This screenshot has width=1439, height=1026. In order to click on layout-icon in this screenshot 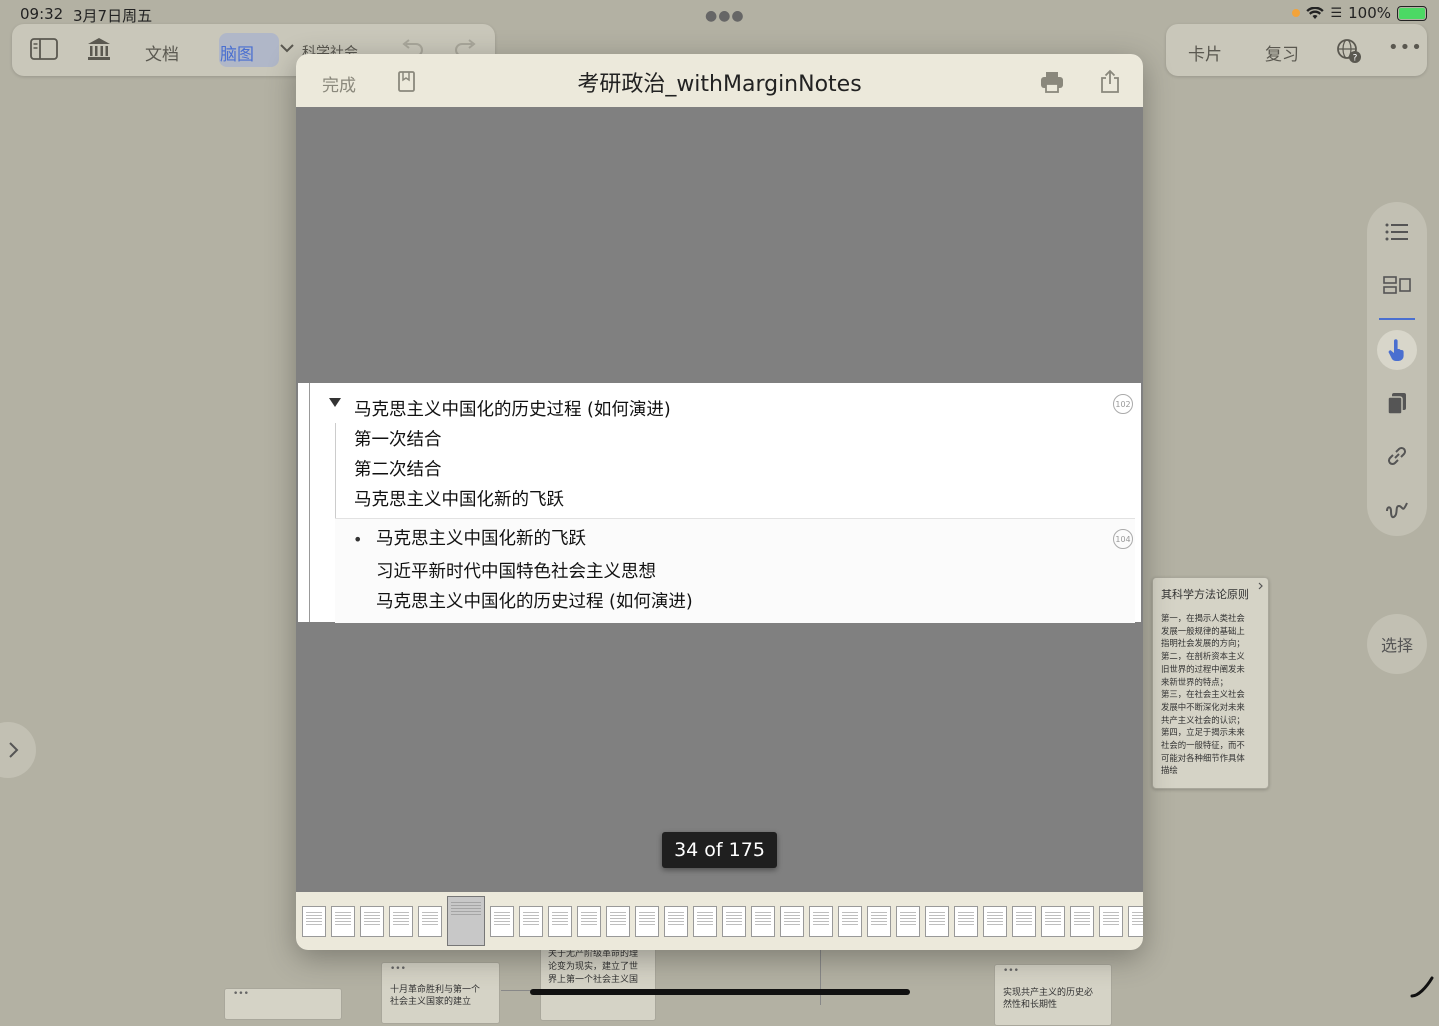, I will do `click(1397, 285)`.